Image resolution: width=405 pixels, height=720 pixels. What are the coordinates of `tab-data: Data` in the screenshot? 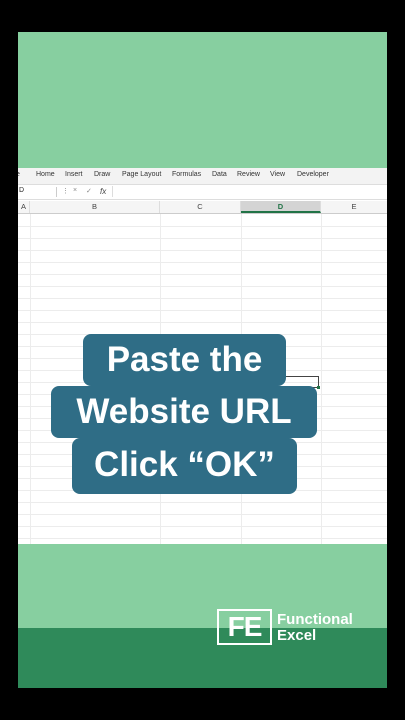 It's located at (219, 174).